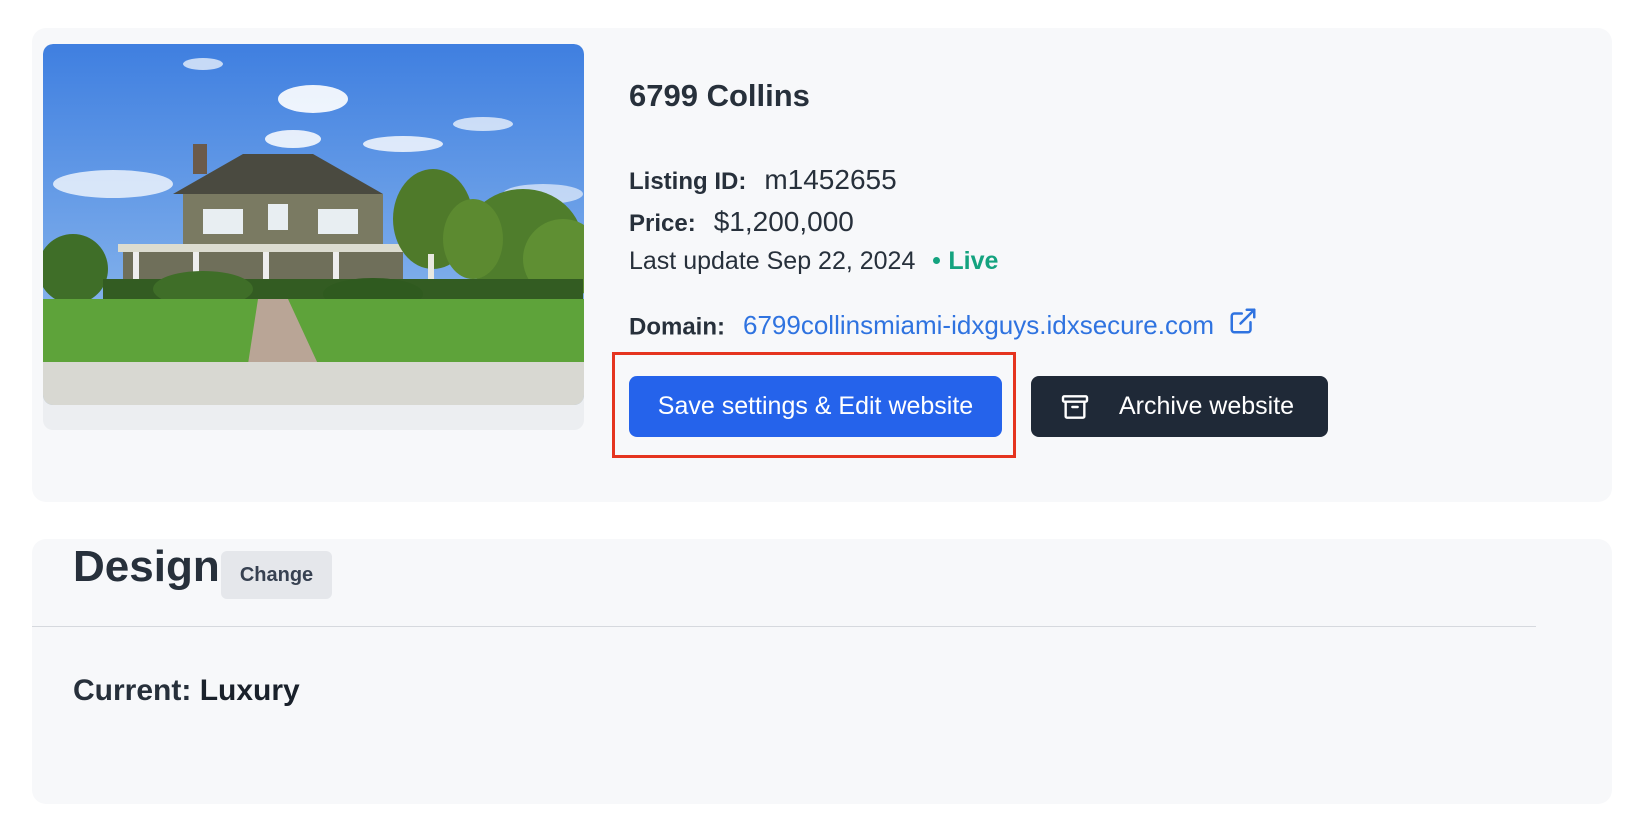  I want to click on listing-photo, so click(313, 224).